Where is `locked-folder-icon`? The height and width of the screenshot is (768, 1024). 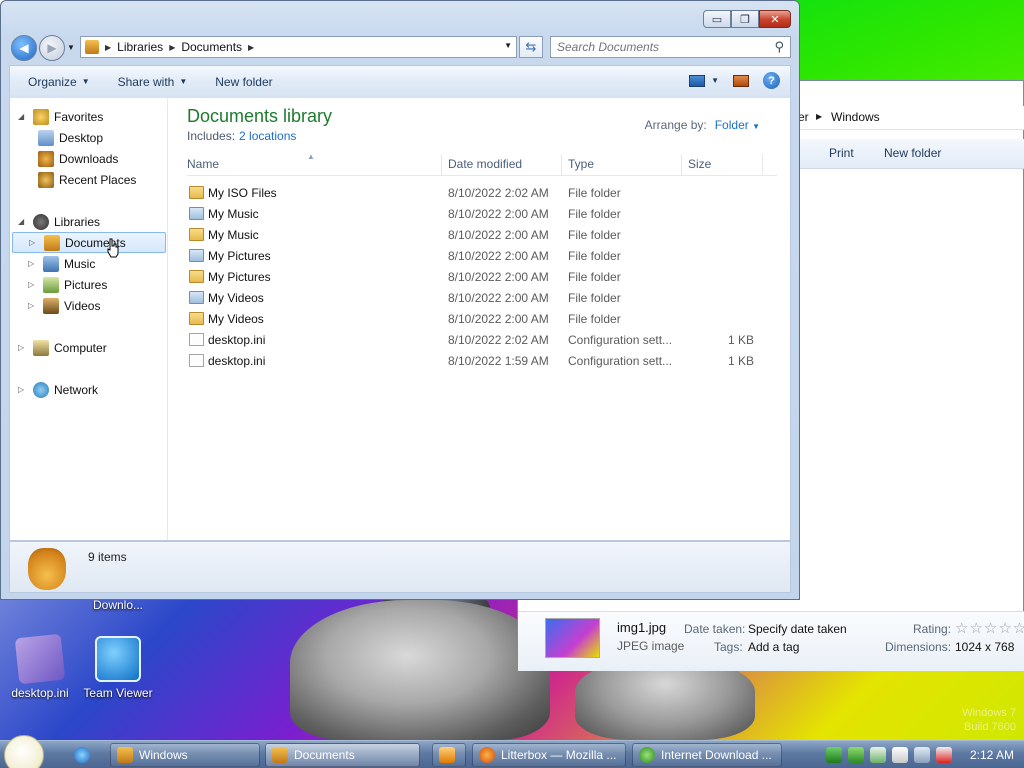
locked-folder-icon is located at coordinates (196, 276).